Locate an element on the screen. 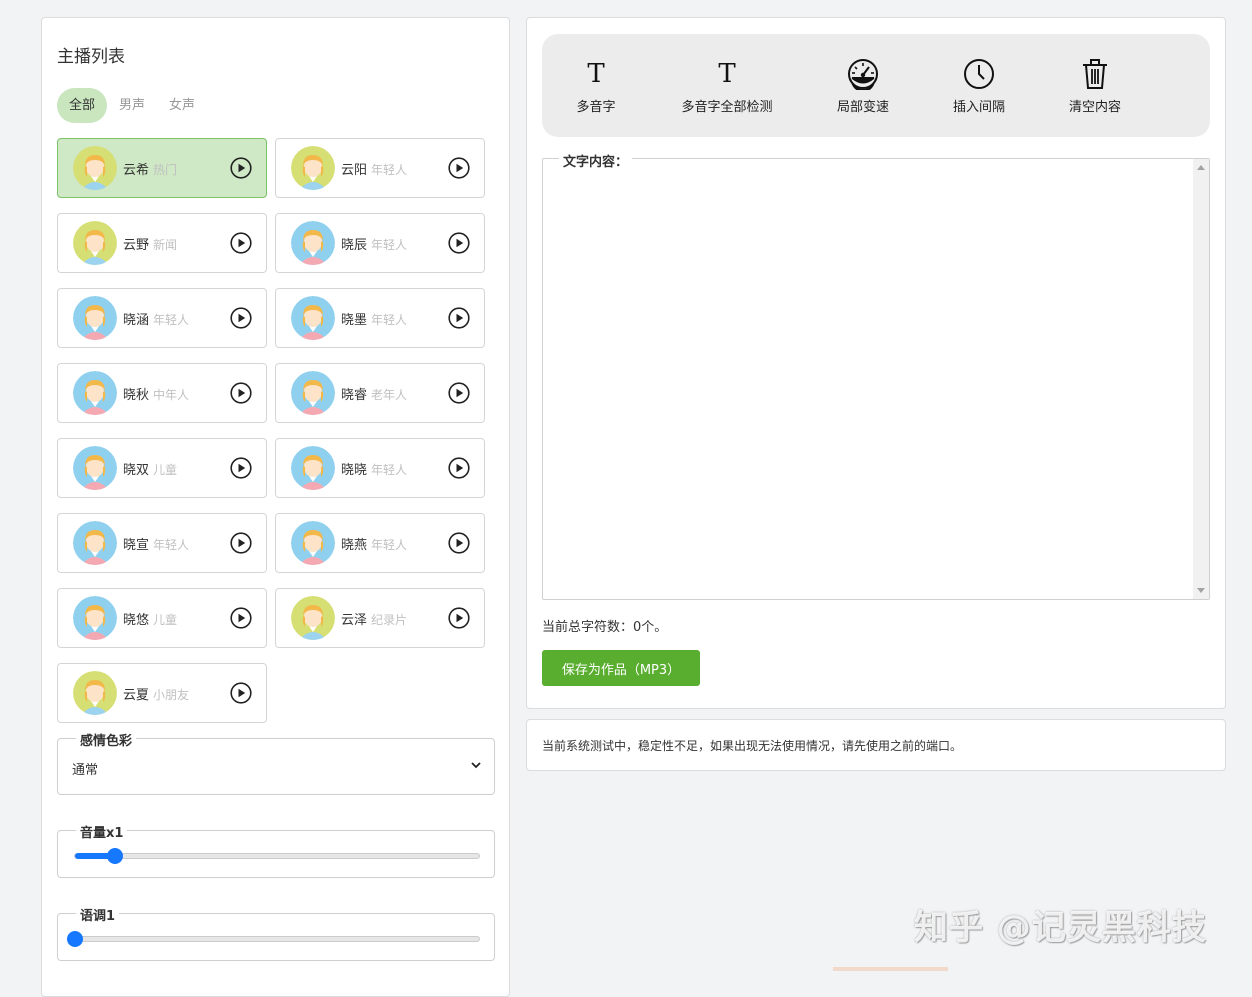 The image size is (1252, 997). anchor-card: 晓墨 年轻人 is located at coordinates (380, 318).